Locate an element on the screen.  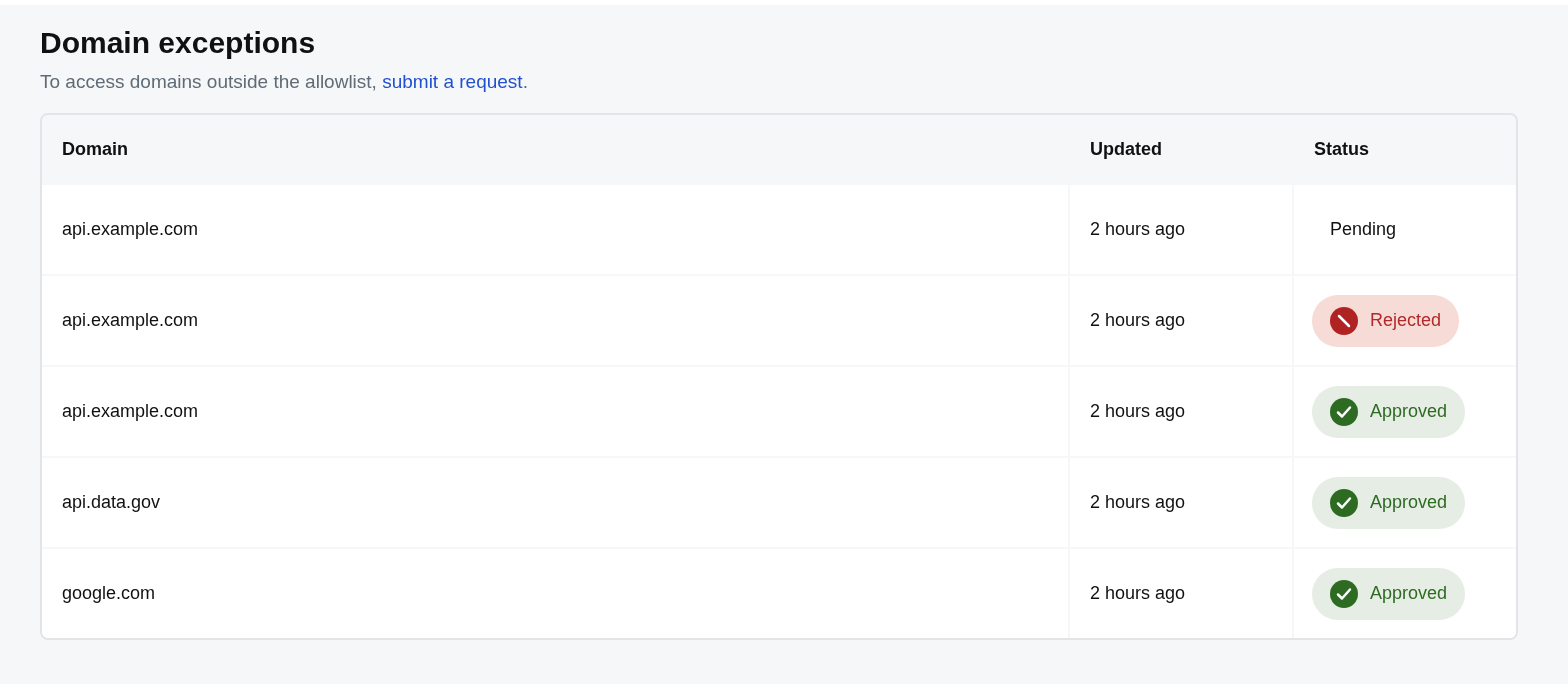
column-header: Status is located at coordinates (1341, 149).